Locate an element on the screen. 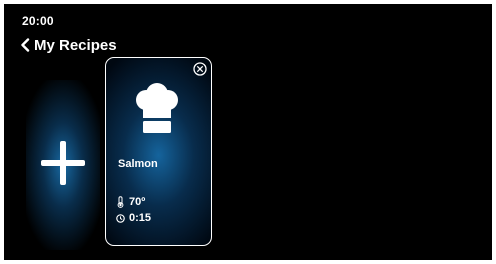 This screenshot has width=496, height=264. status-time: 20:00 is located at coordinates (38, 21).